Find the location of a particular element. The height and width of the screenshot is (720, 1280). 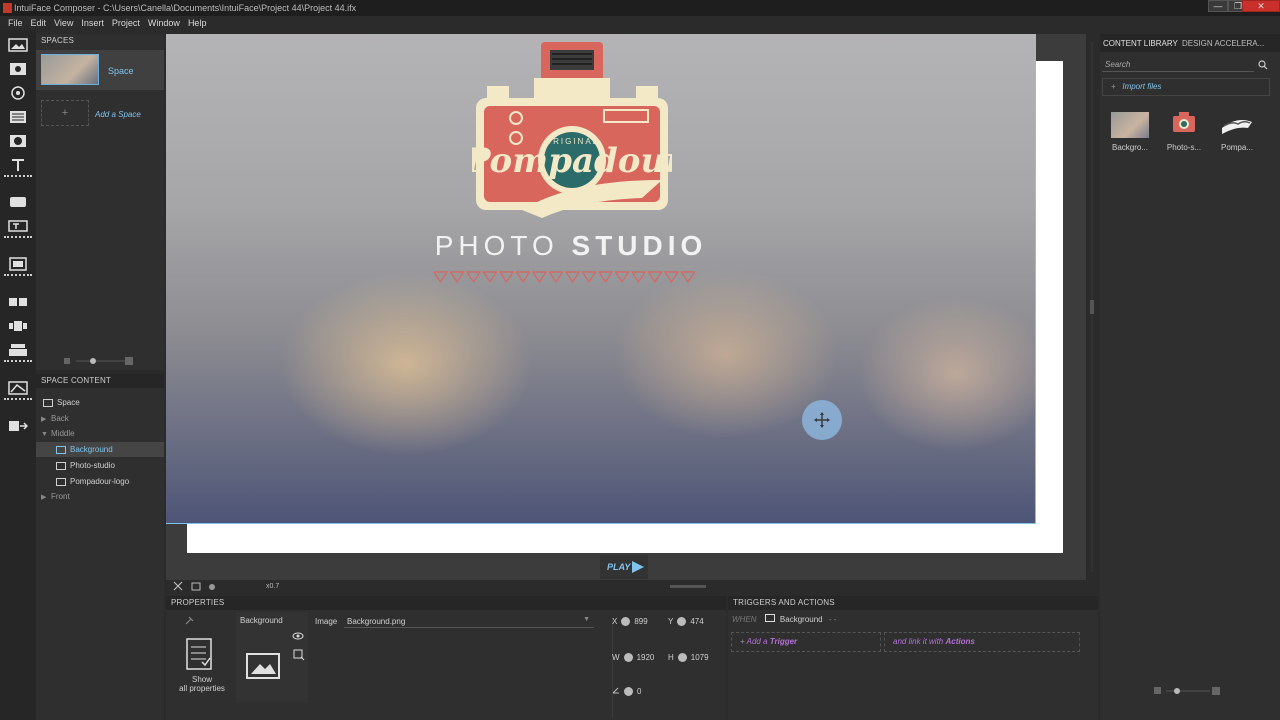

carousel-tool-icon is located at coordinates (18, 326).